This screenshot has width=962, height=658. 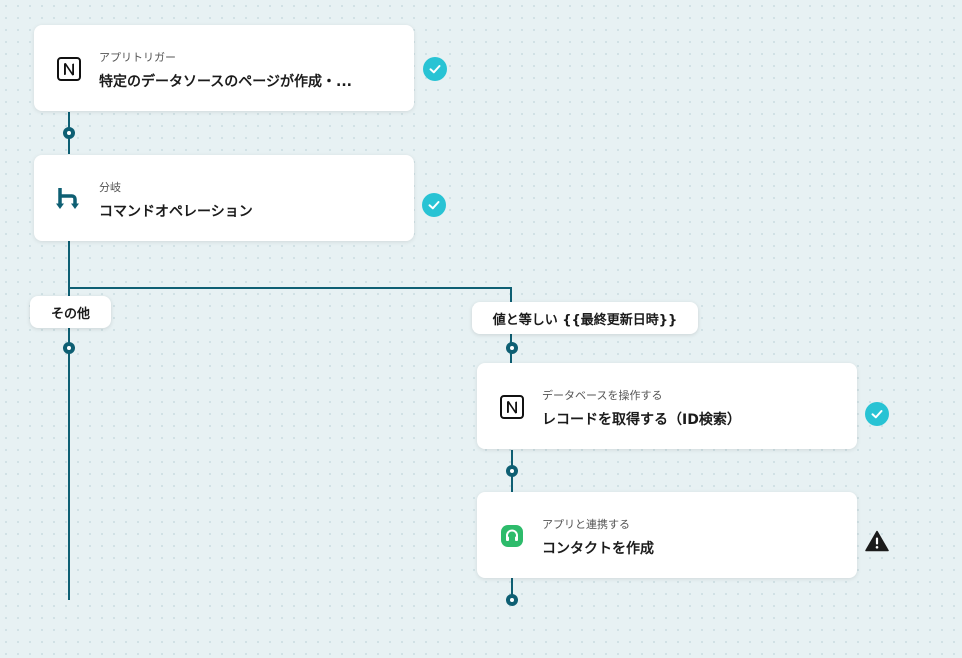 I want to click on card-subtitle: アプリと連携する, so click(x=586, y=524).